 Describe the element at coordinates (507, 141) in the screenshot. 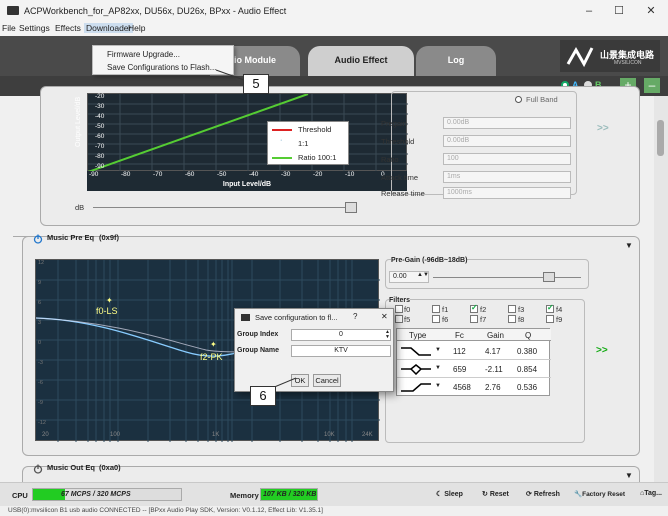

I see `threshold-field: 0.00dB` at that location.